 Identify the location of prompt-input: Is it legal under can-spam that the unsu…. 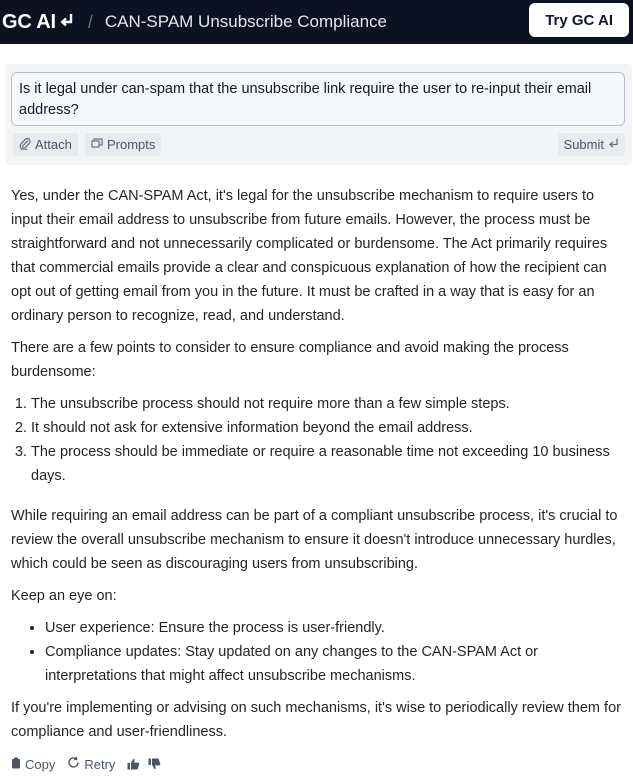
(318, 99).